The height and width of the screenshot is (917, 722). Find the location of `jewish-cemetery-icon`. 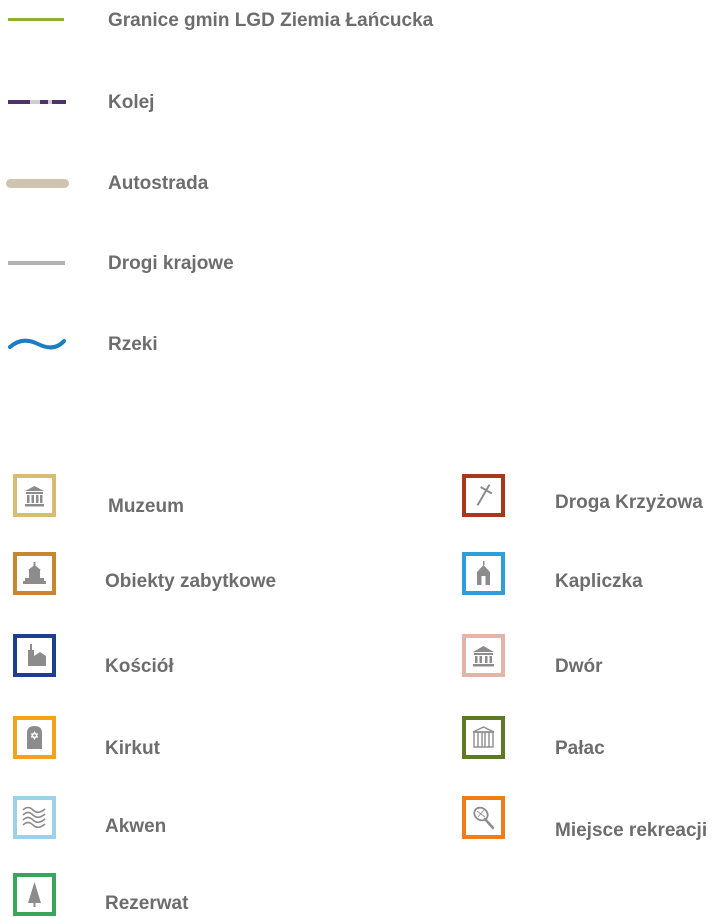

jewish-cemetery-icon is located at coordinates (34, 737).